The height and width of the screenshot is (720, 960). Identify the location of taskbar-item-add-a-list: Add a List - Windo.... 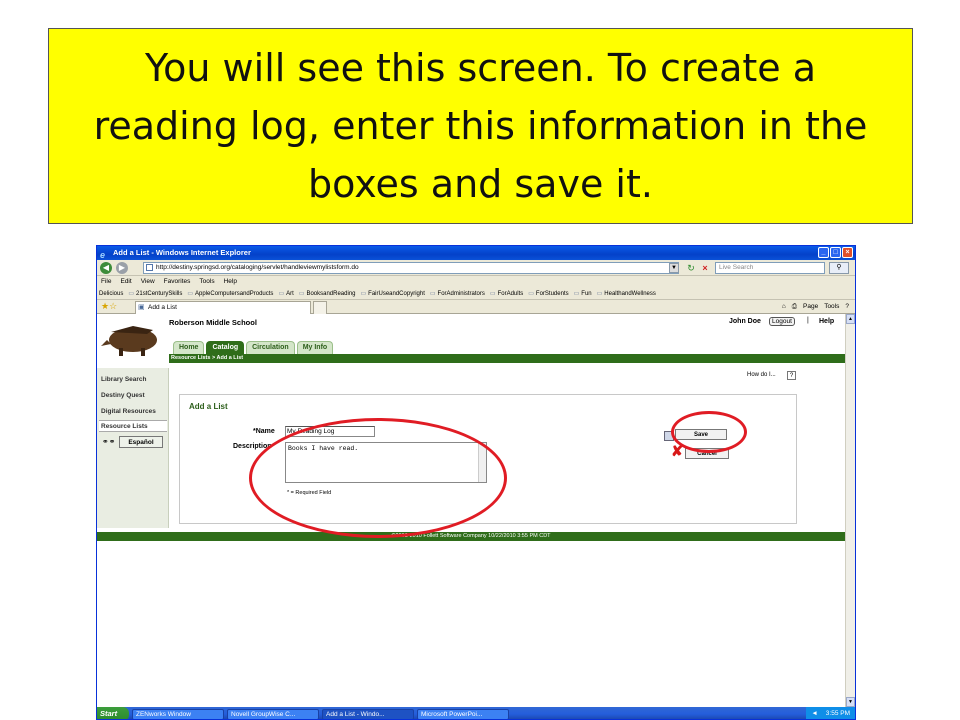
(368, 713).